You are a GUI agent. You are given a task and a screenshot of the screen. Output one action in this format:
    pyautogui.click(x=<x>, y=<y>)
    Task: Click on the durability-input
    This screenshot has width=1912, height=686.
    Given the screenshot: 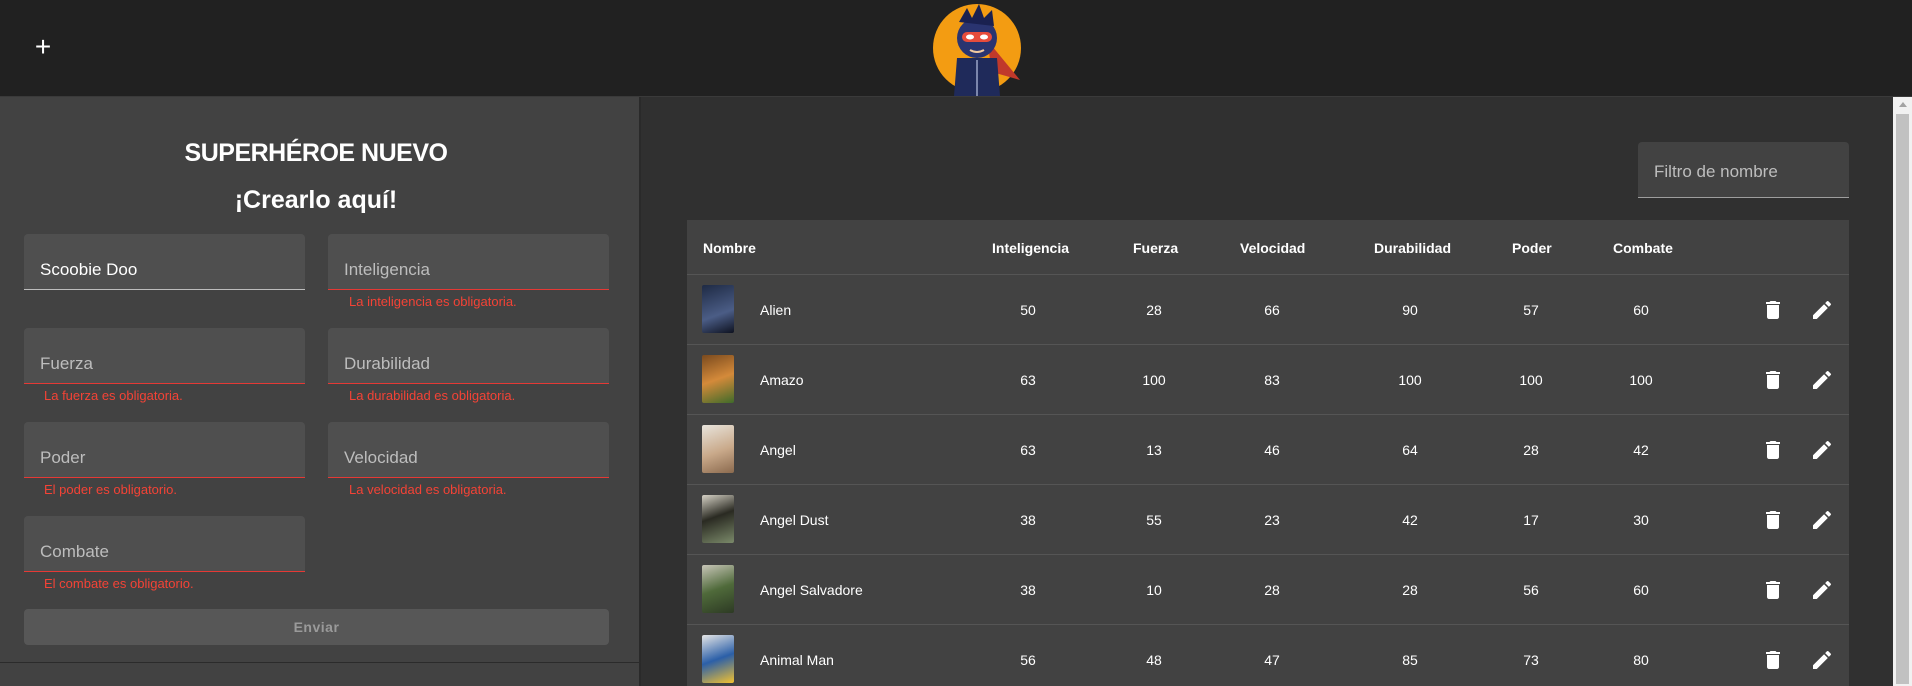 What is the action you would take?
    pyautogui.click(x=468, y=356)
    